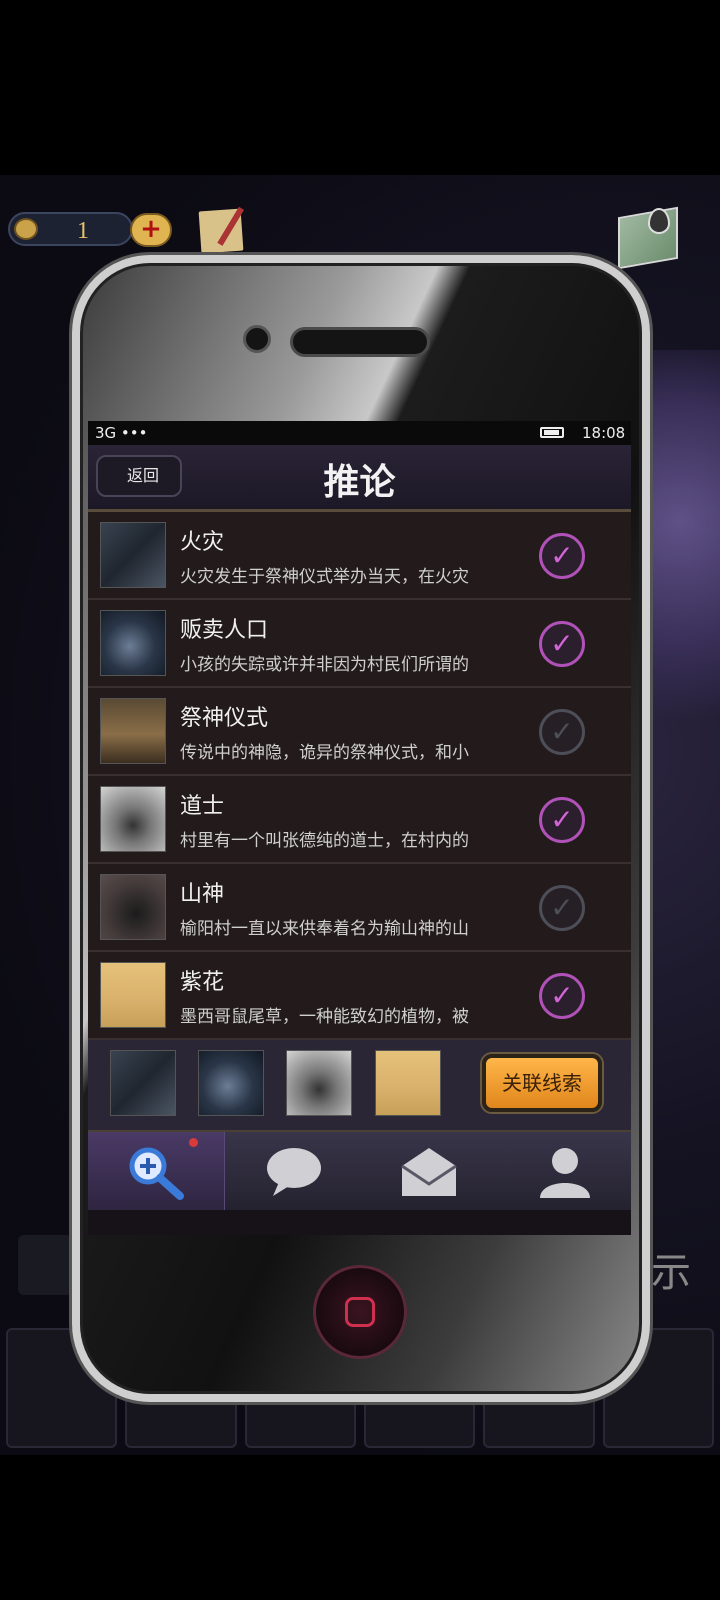 The width and height of the screenshot is (720, 1600). Describe the element at coordinates (359, 644) in the screenshot. I see `clue-row: 贩卖人口 小孩的失踪或许并非因为村民们所谓的 ✓` at that location.